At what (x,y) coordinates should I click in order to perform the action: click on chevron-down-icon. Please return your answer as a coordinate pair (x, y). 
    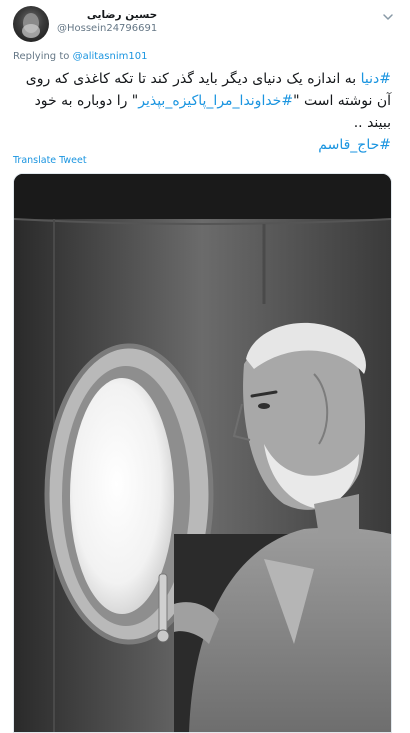
    Looking at the image, I should click on (388, 17).